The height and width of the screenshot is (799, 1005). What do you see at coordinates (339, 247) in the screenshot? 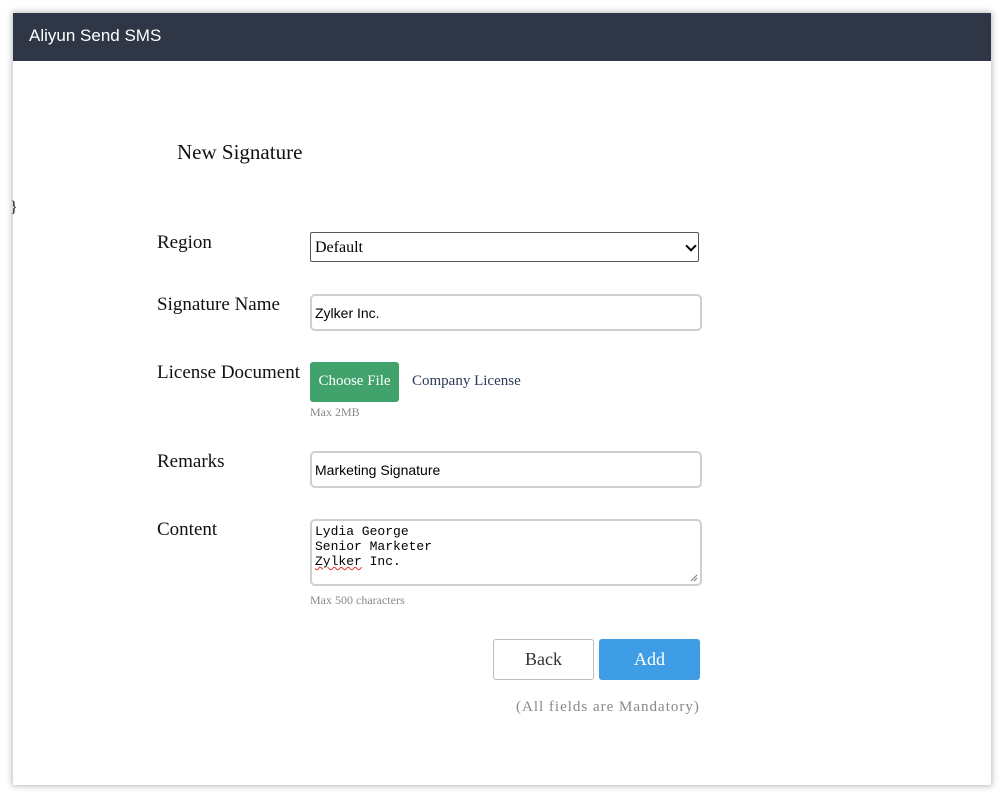
I see `region-selected-value: Default` at bounding box center [339, 247].